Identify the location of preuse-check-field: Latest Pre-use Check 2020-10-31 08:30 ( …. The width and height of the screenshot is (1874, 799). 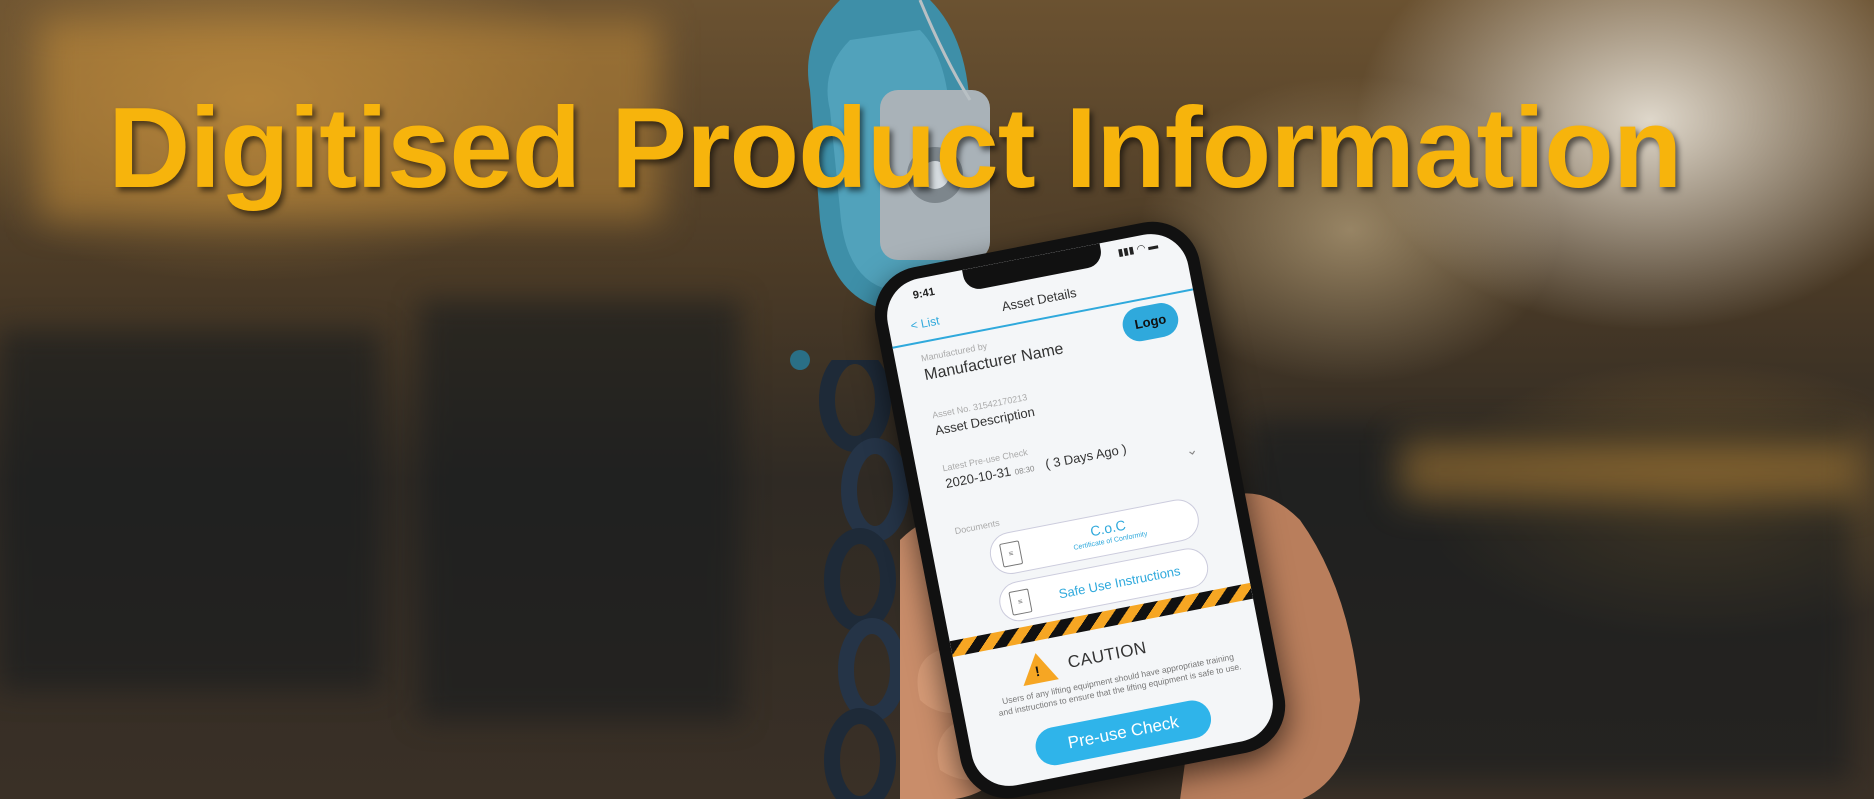
(1035, 459).